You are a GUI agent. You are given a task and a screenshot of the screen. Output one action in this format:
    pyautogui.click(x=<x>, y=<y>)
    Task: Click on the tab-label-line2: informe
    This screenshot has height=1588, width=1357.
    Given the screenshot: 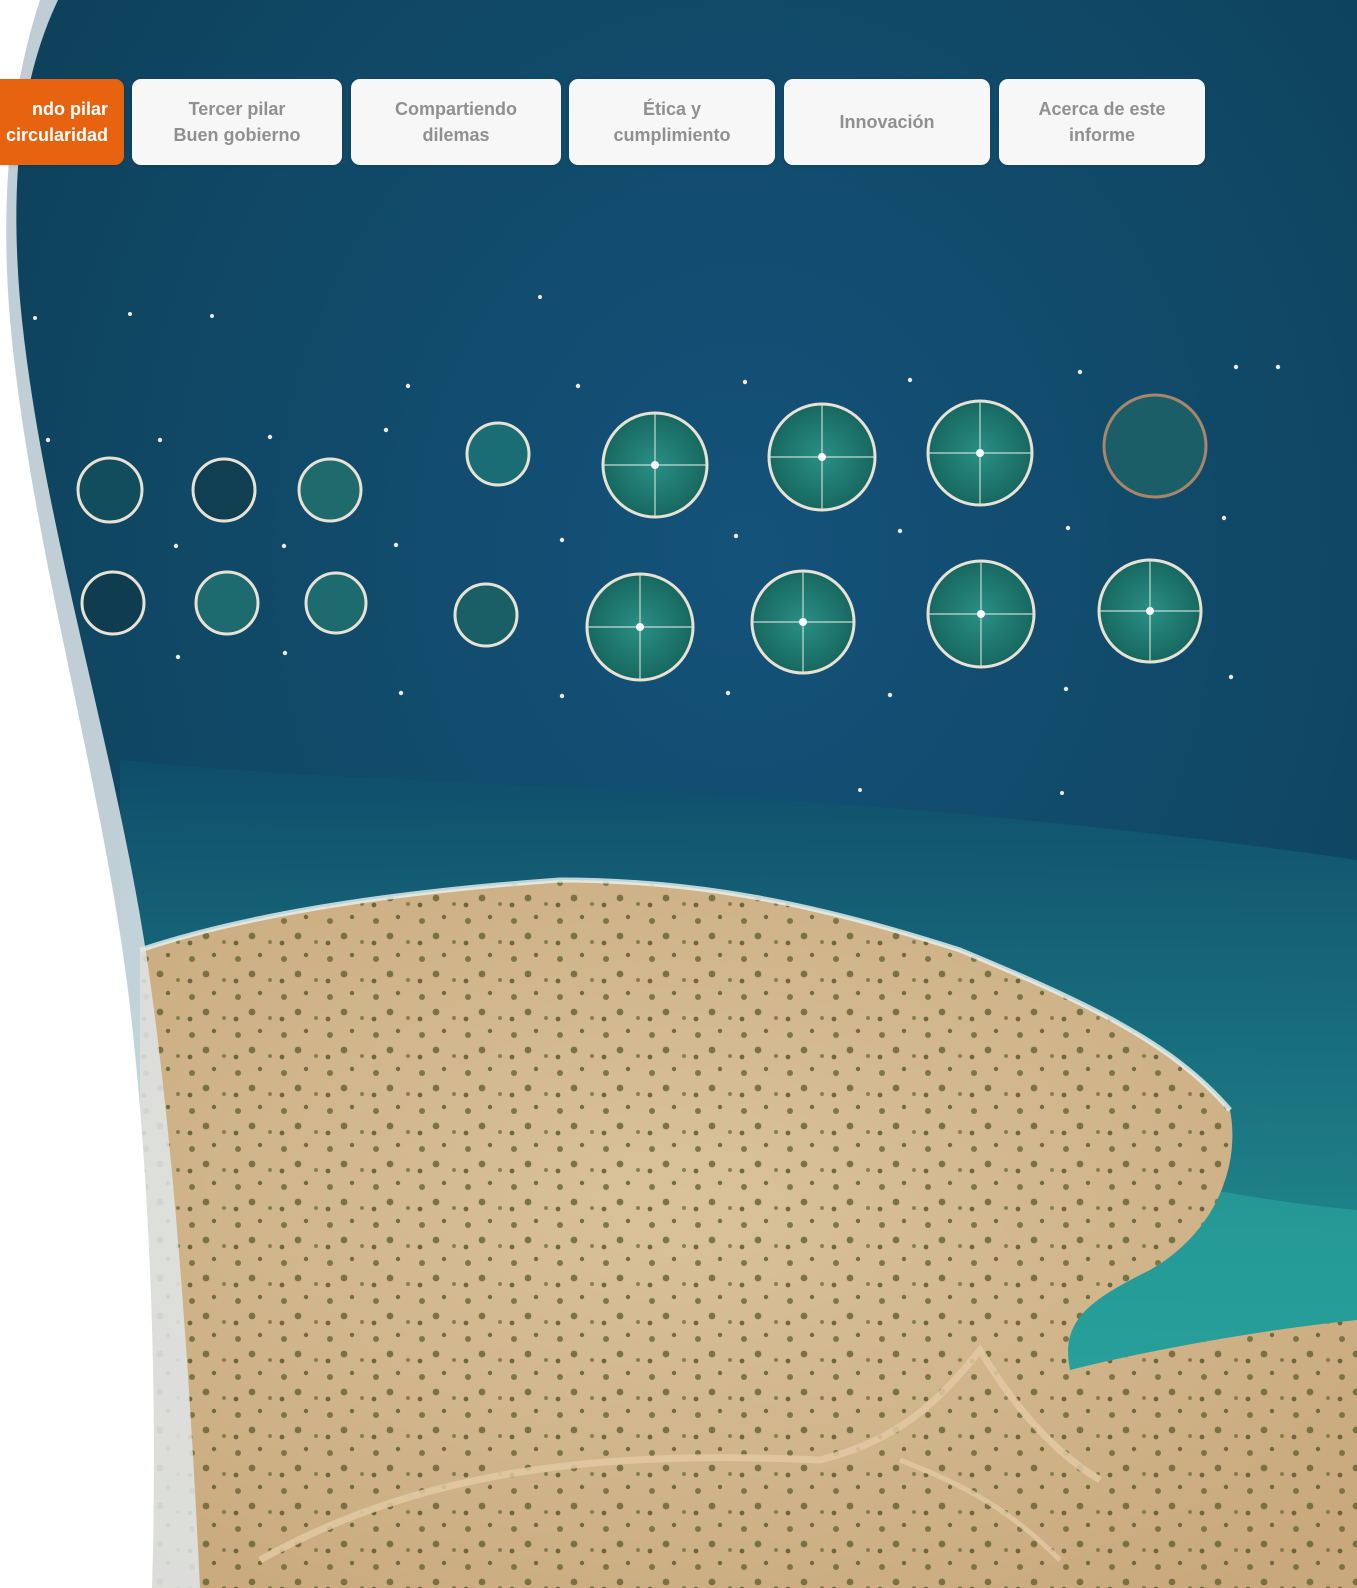 What is the action you would take?
    pyautogui.click(x=1101, y=135)
    